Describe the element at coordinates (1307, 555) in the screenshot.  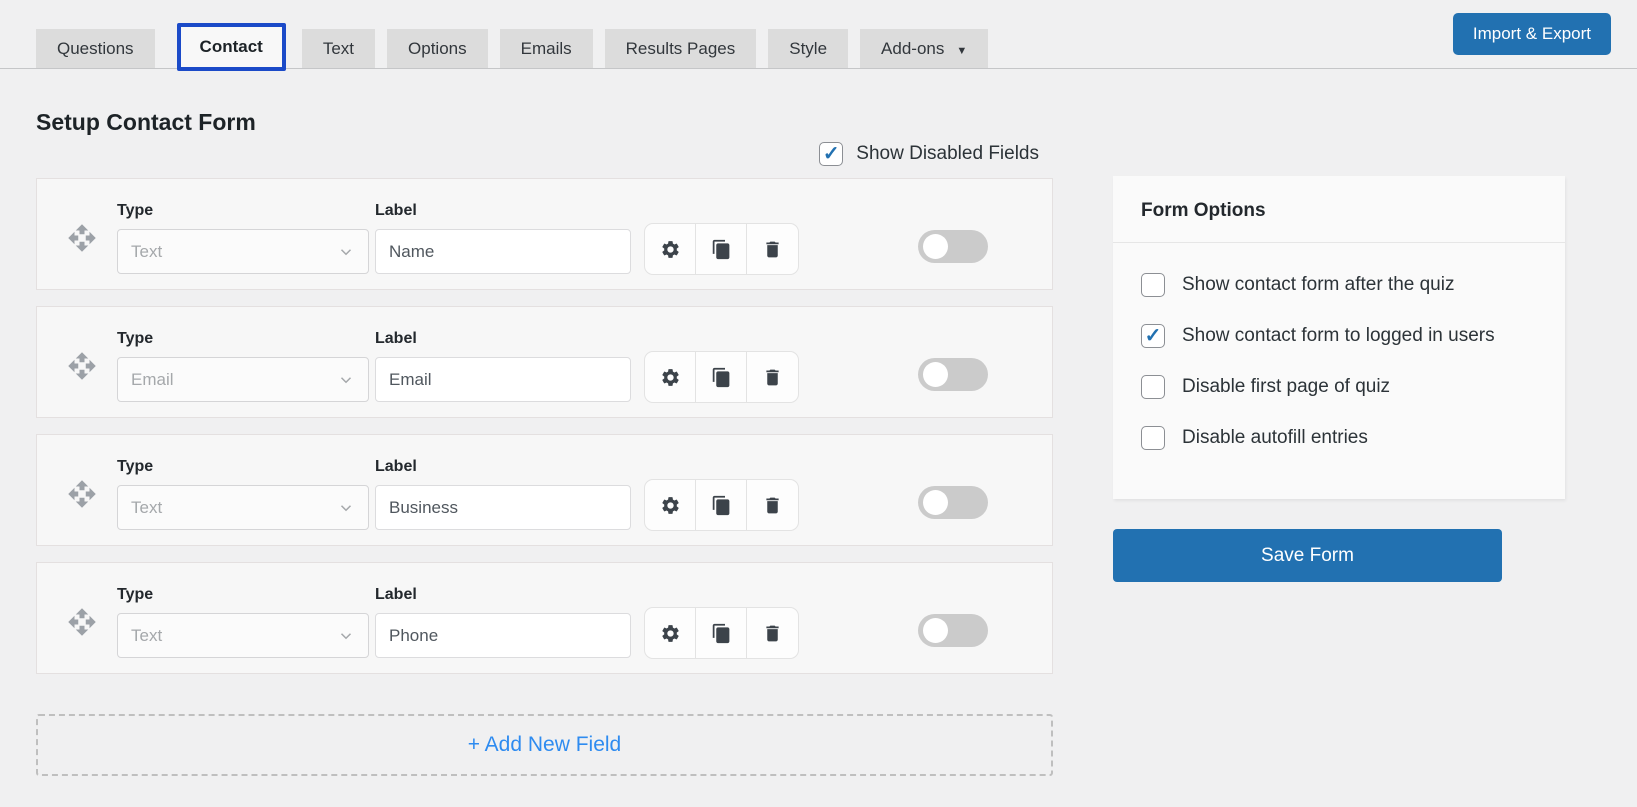
I see `save-form-button: Save Form` at that location.